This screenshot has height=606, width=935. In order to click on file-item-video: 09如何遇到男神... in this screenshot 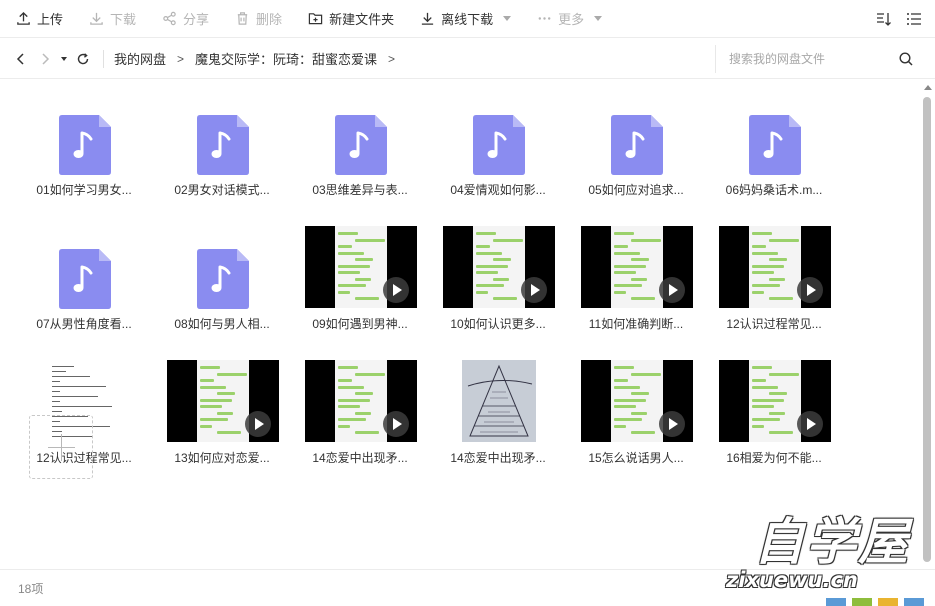, I will do `click(360, 288)`.